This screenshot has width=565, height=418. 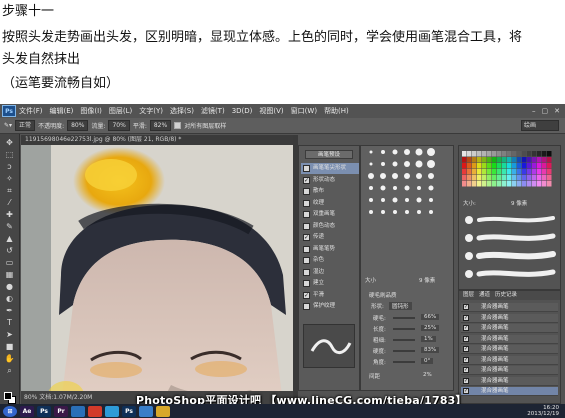 What do you see at coordinates (9, 167) in the screenshot?
I see `lasso-tool-icon: ↄ` at bounding box center [9, 167].